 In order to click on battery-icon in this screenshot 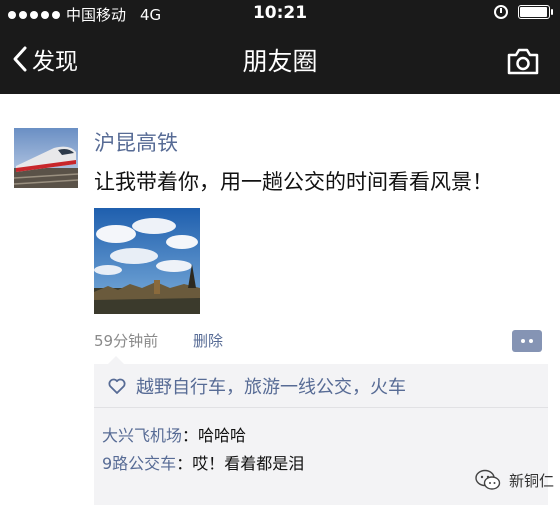, I will do `click(535, 12)`.